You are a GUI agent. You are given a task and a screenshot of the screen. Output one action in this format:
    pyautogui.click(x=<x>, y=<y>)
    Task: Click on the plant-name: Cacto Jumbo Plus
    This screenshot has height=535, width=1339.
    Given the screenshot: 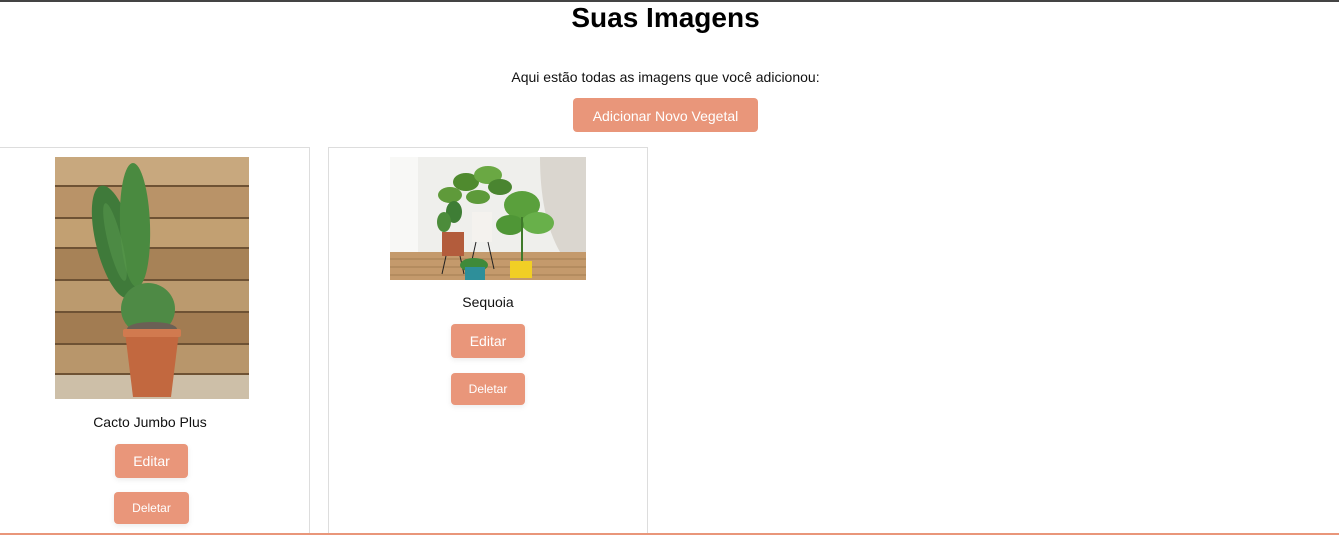 What is the action you would take?
    pyautogui.click(x=150, y=422)
    